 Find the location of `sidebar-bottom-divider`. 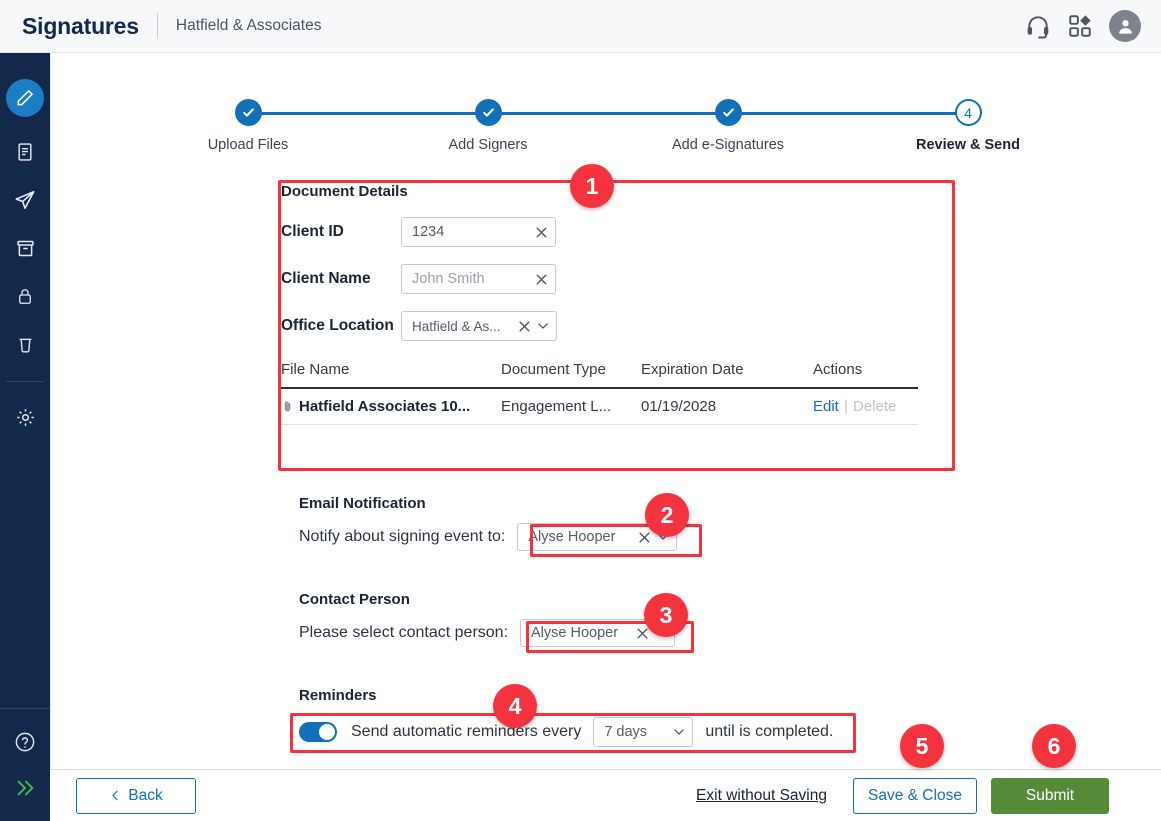

sidebar-bottom-divider is located at coordinates (25, 708).